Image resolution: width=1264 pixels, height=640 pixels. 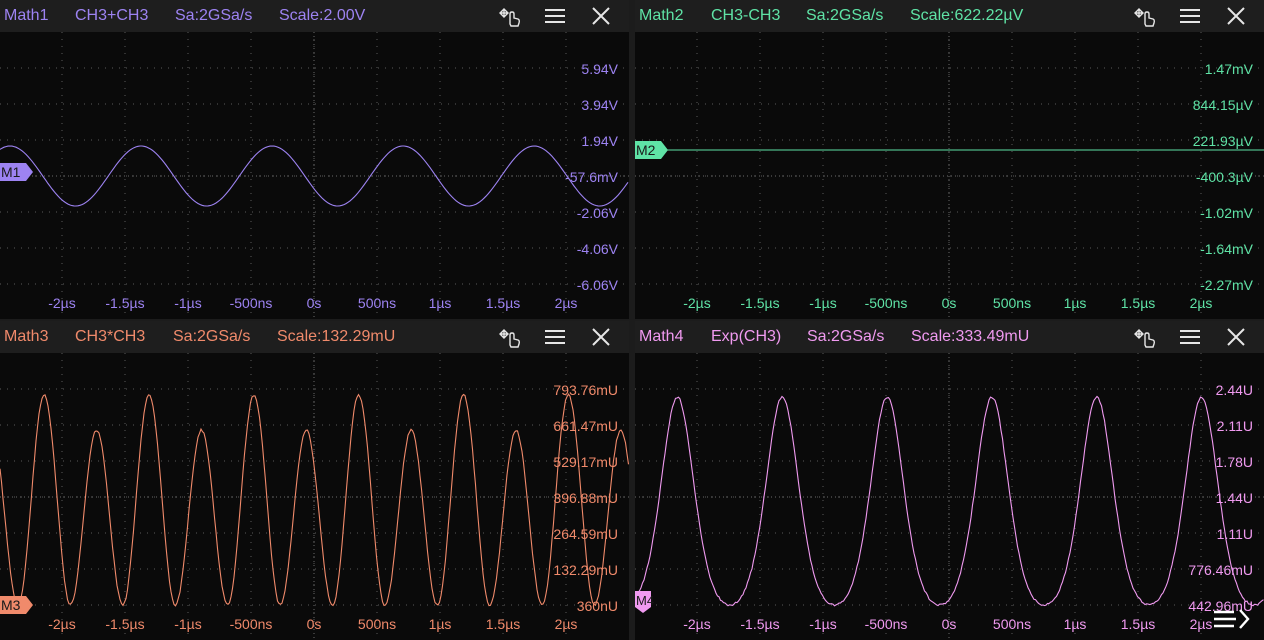 What do you see at coordinates (11, 172) in the screenshot?
I see `svg-text: M1` at bounding box center [11, 172].